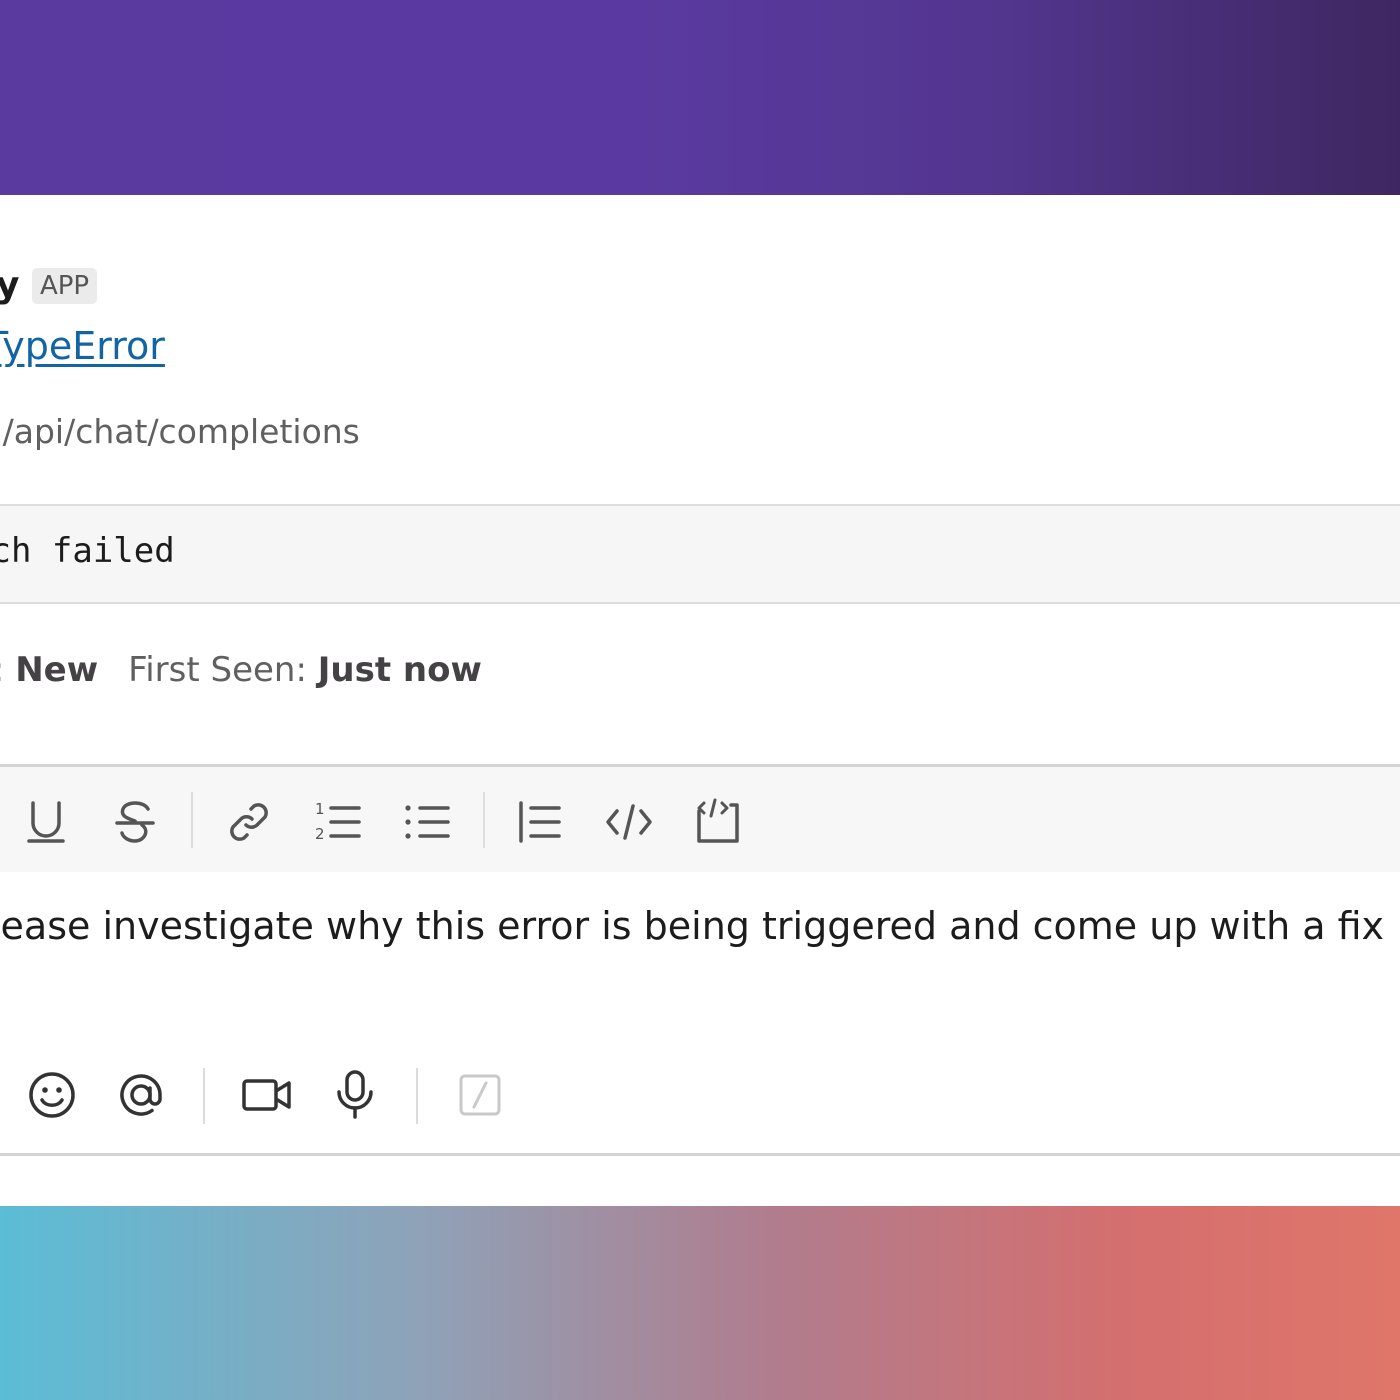  I want to click on field-status: e: New, so click(49, 670).